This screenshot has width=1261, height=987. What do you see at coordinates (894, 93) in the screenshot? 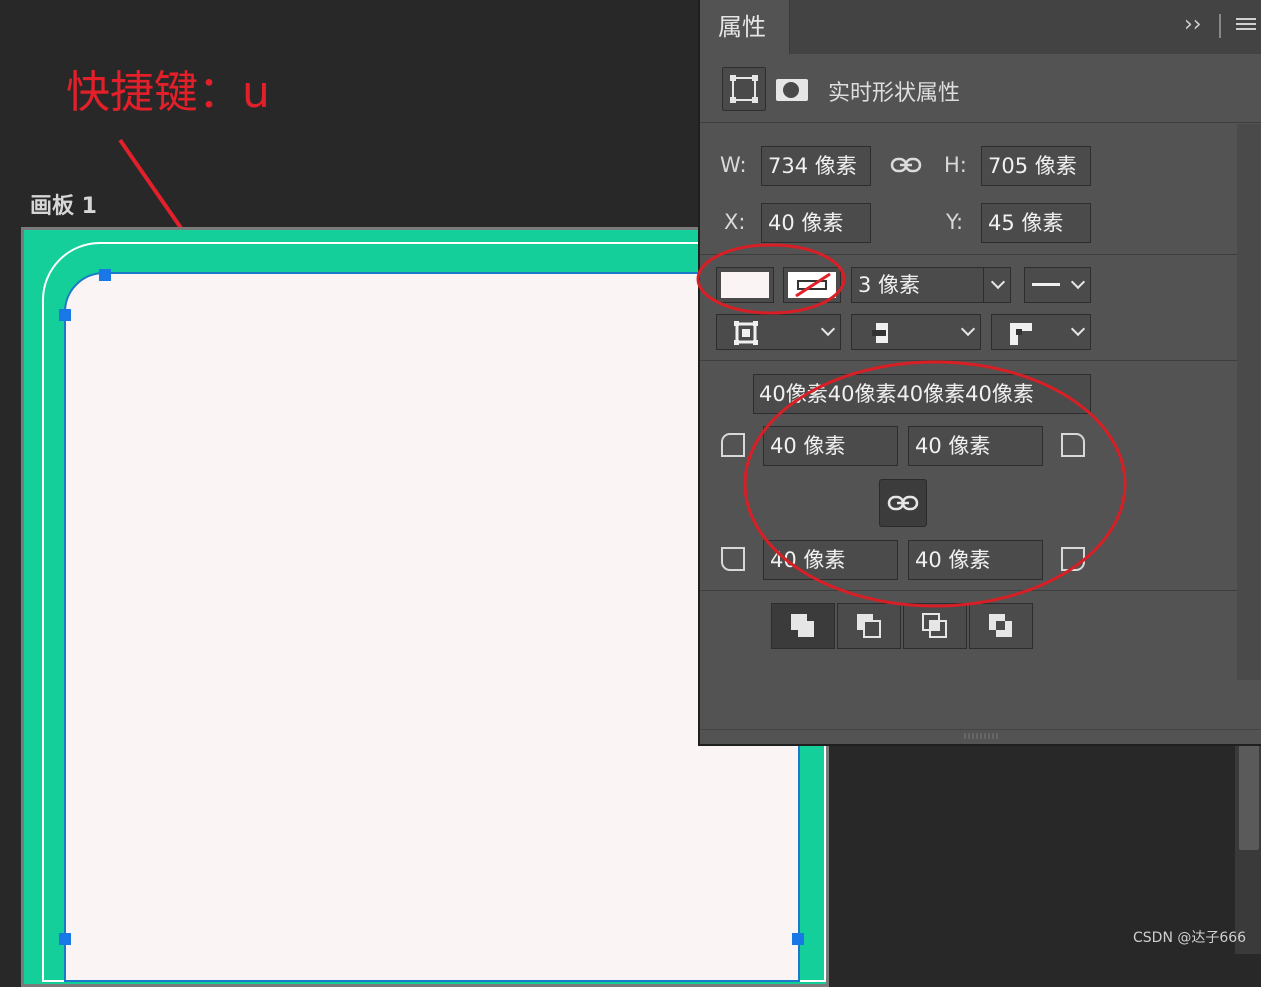
I see `panel-subtitle: 实时形状属性` at bounding box center [894, 93].